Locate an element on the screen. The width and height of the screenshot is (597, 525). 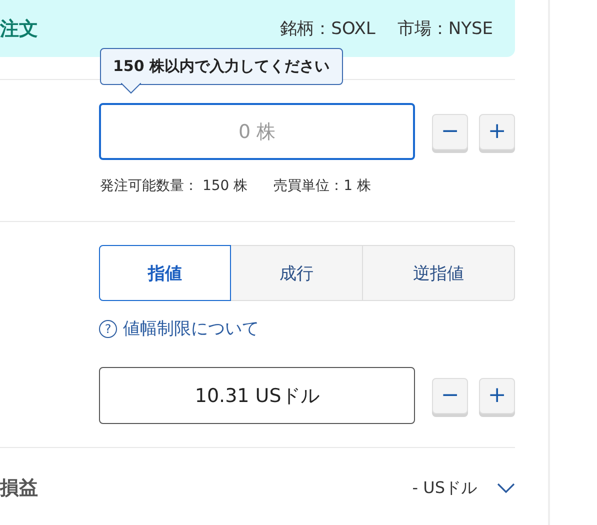
help-icon: ? is located at coordinates (108, 329).